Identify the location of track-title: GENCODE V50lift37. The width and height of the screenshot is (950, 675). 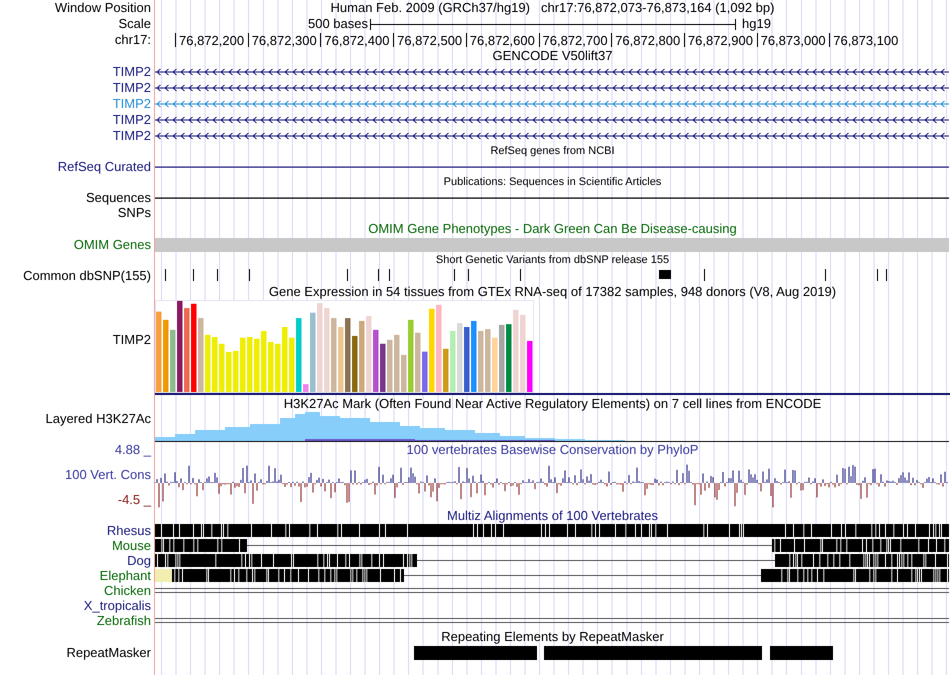
(552, 56).